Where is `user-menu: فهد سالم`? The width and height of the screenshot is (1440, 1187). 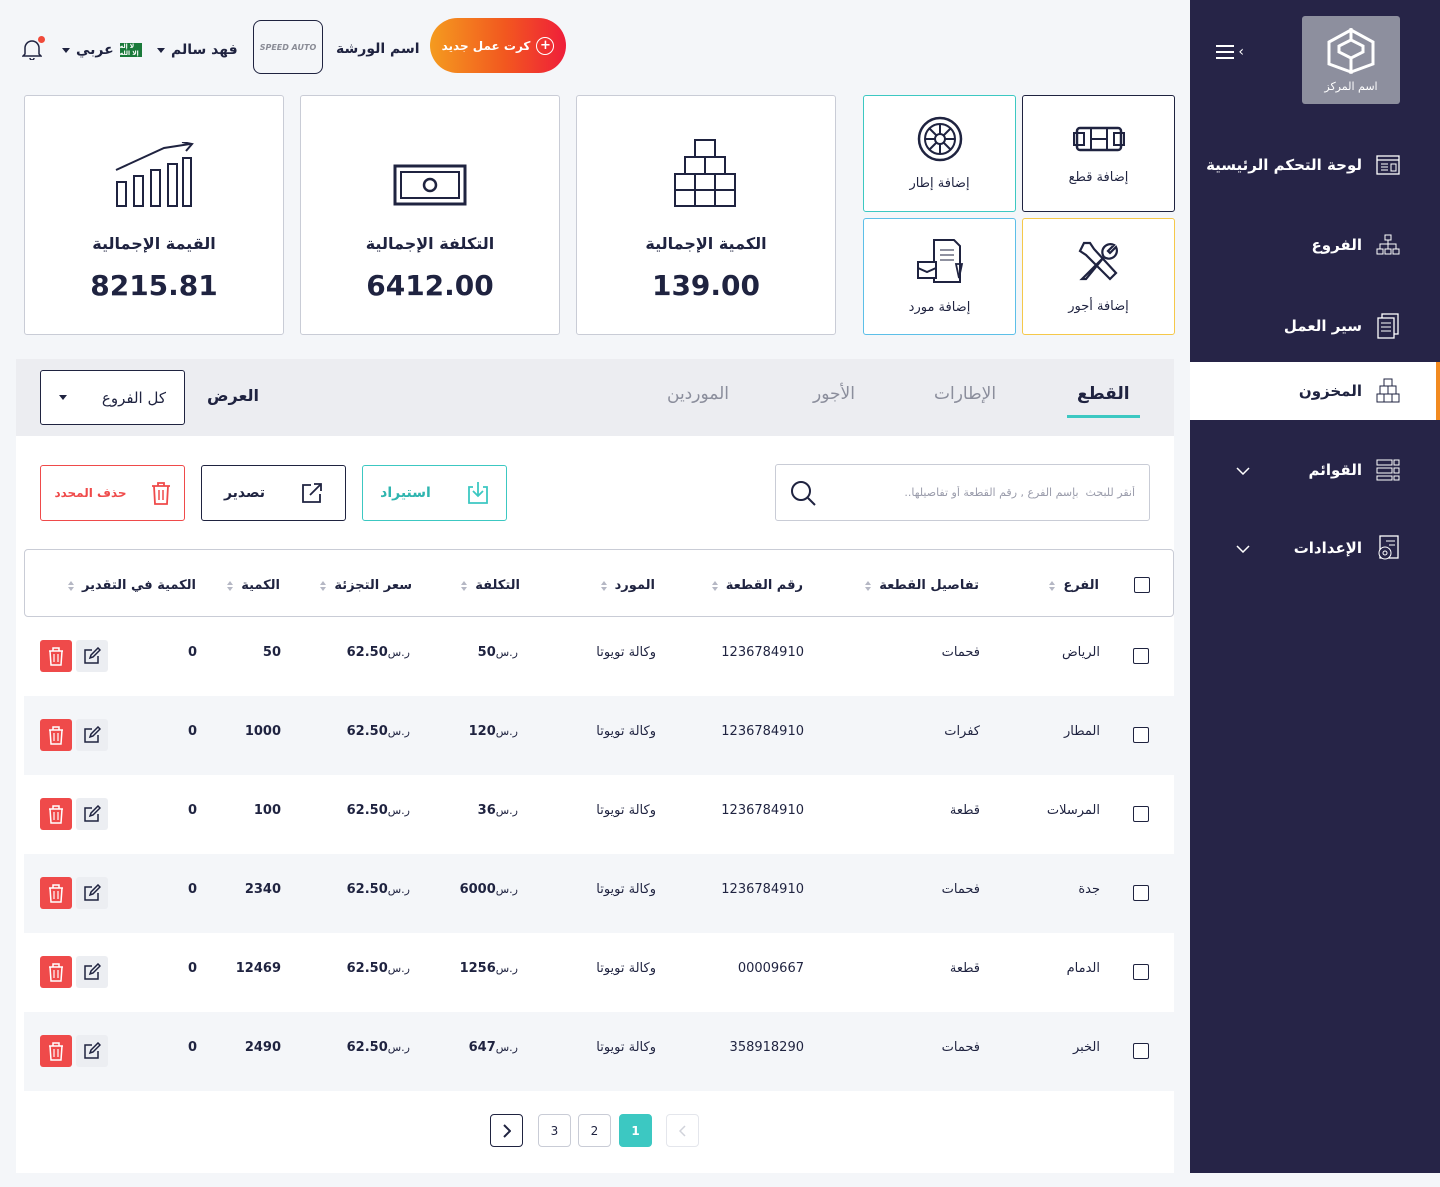 user-menu: فهد سالم is located at coordinates (197, 50).